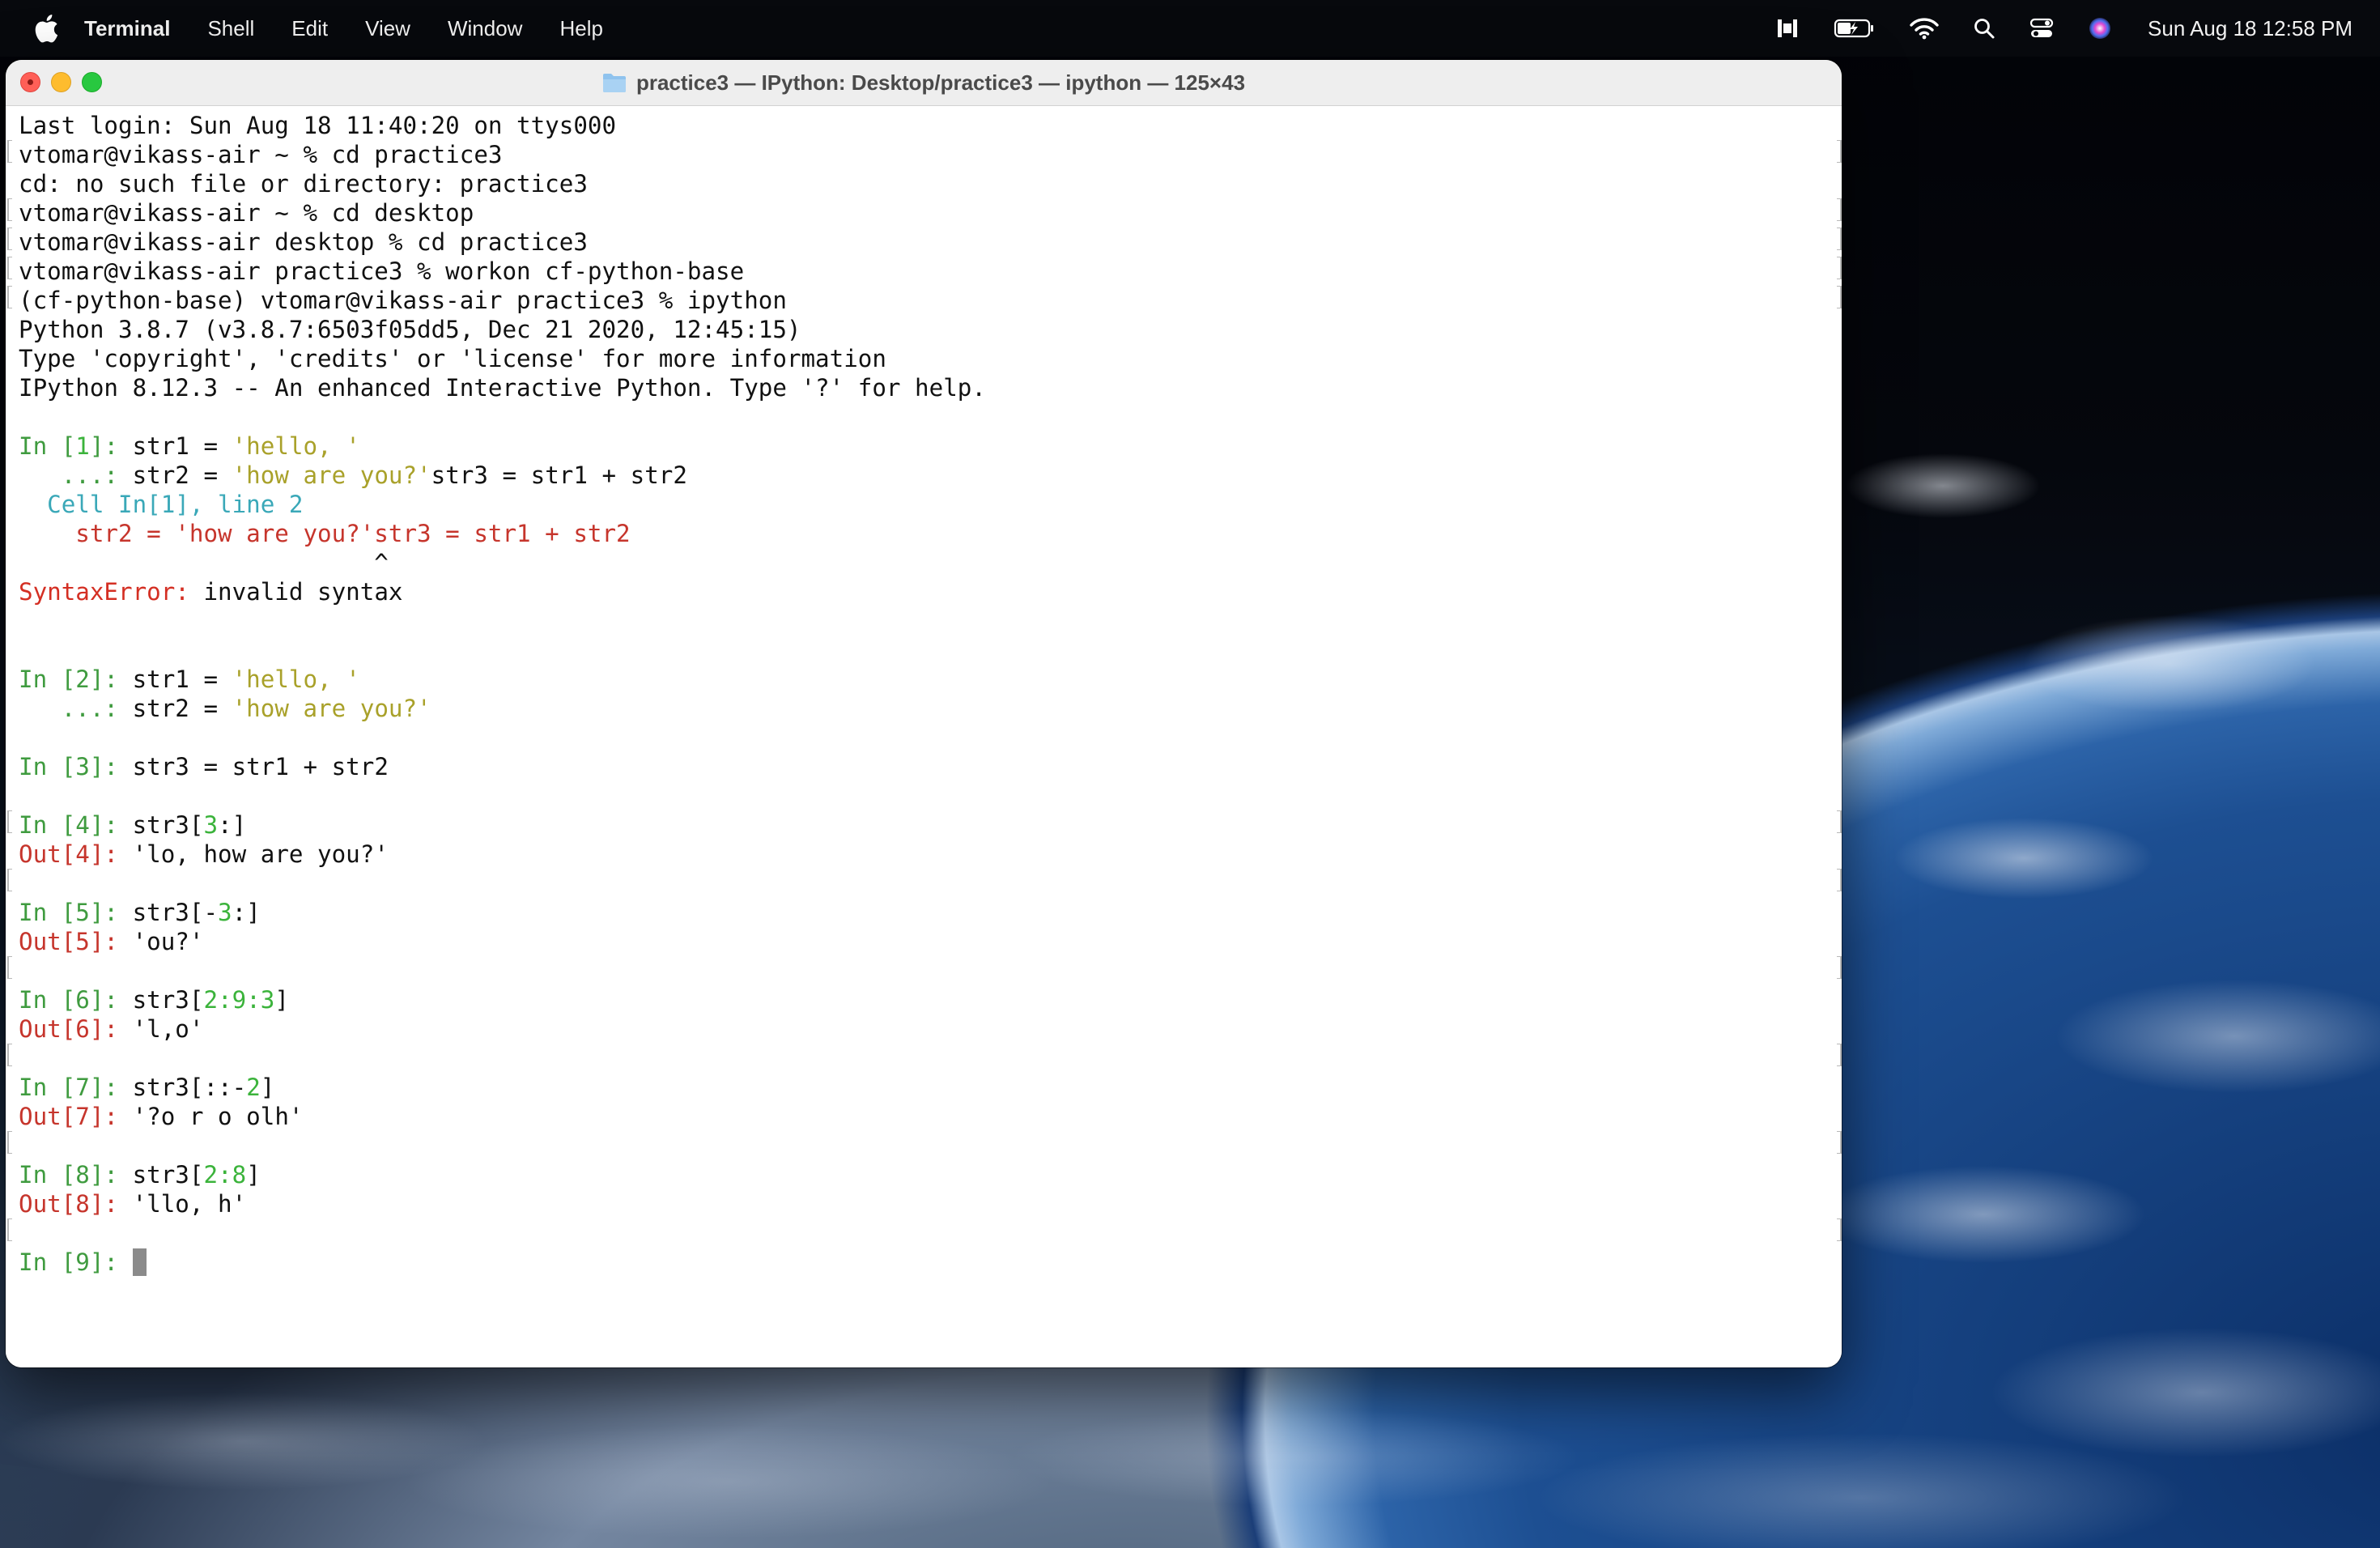 The height and width of the screenshot is (1548, 2380). Describe the element at coordinates (260, 767) in the screenshot. I see `code-text: str3 = str1 + str2` at that location.